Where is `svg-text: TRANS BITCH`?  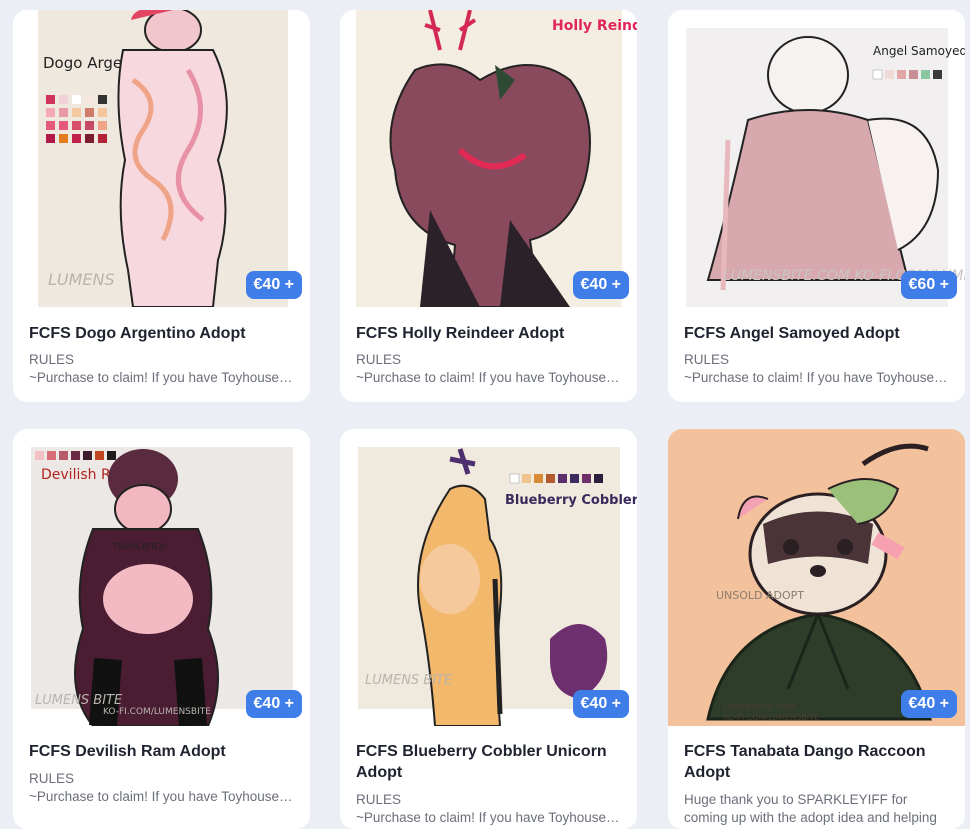 svg-text: TRANS BITCH is located at coordinates (139, 546).